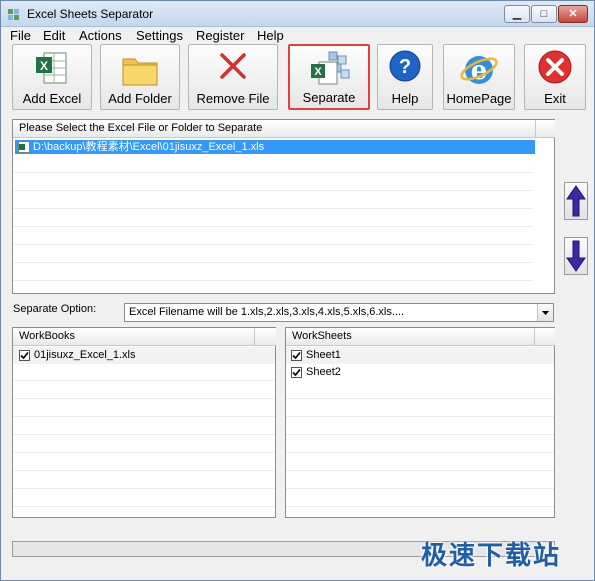 The width and height of the screenshot is (595, 581). I want to click on move-up-button, so click(576, 201).